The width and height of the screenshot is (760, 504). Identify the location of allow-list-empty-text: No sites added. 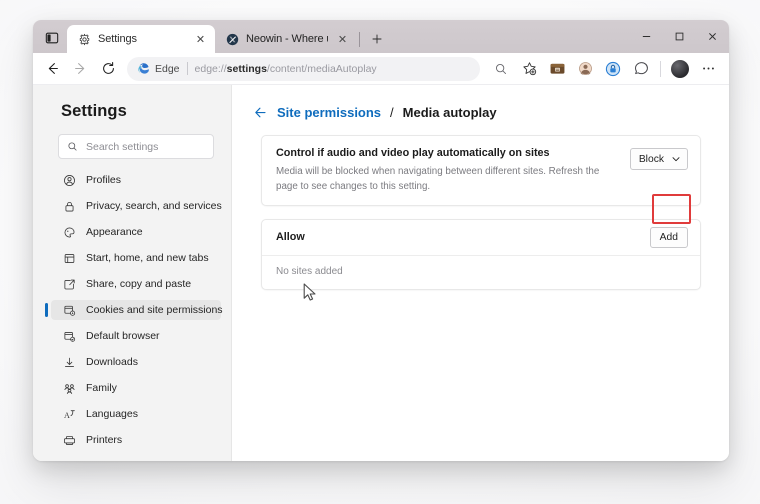
(309, 271).